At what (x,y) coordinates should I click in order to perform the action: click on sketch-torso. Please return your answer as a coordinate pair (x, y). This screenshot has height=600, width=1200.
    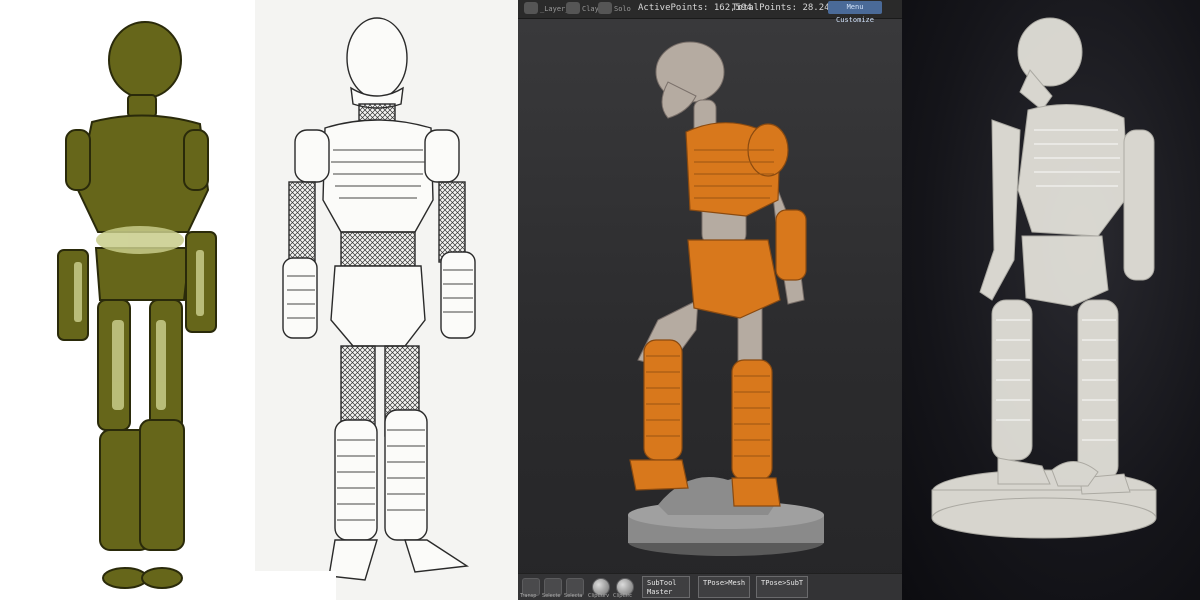
    Looking at the image, I should click on (378, 176).